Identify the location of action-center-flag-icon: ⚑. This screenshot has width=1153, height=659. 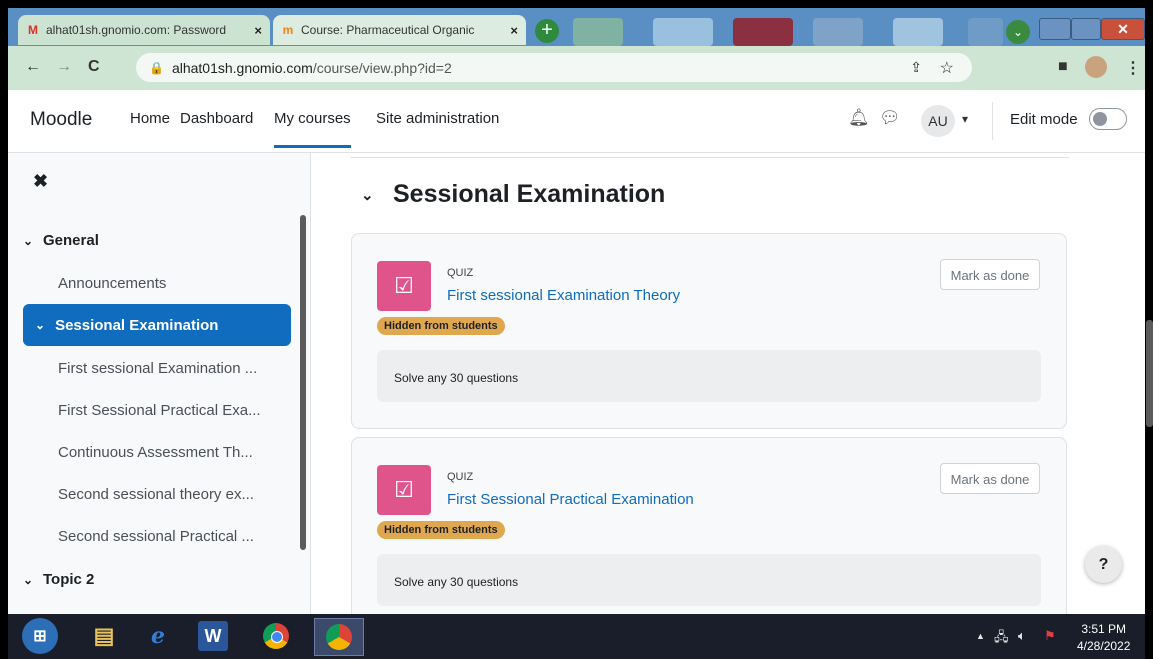
(1050, 636).